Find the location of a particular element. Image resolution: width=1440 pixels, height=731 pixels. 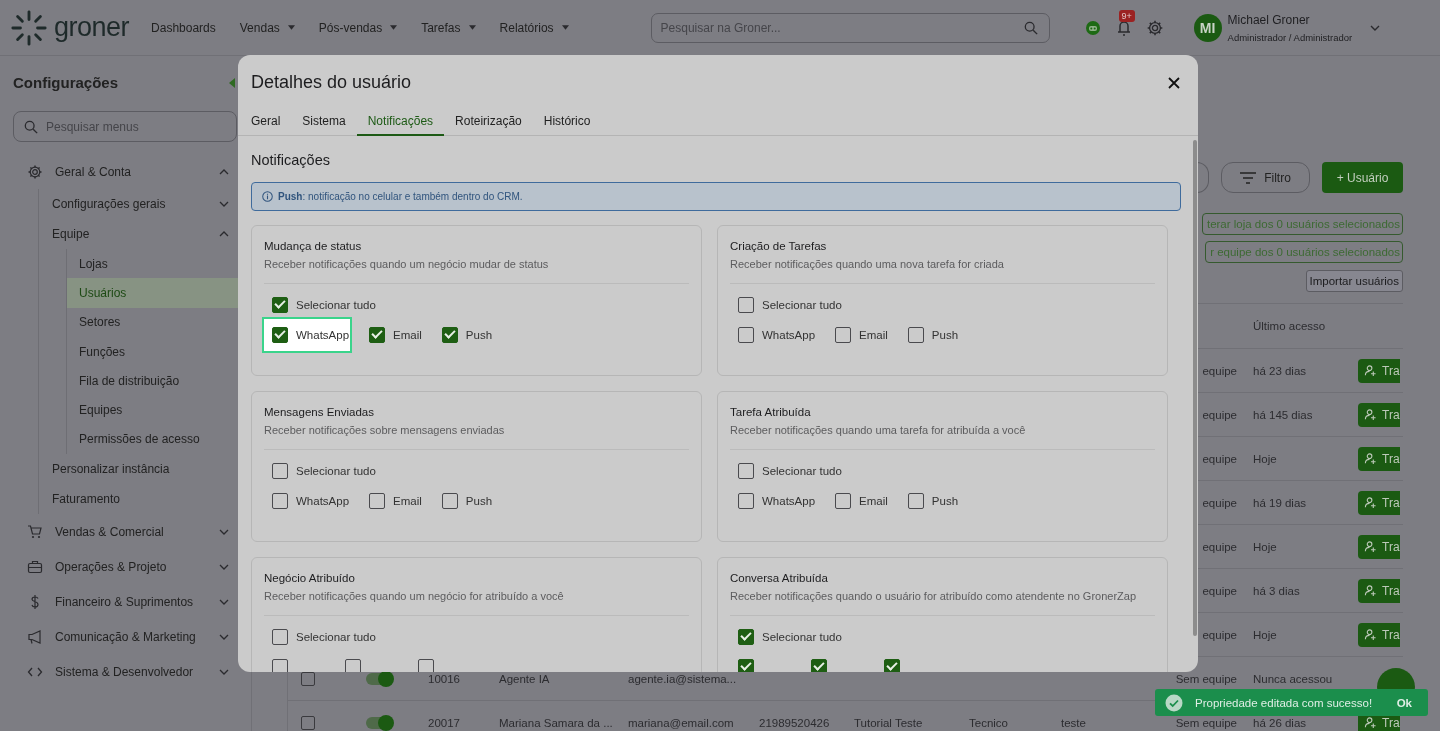

nav-item: Tarefas is located at coordinates (448, 27).